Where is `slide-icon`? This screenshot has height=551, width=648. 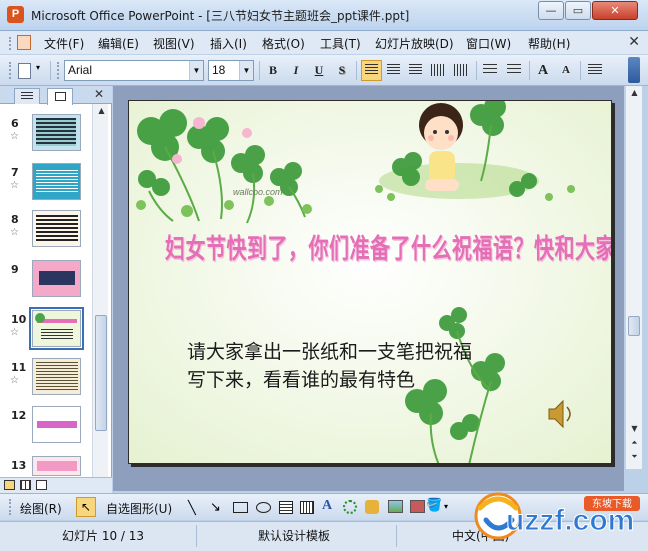
slide-icon is located at coordinates (60, 96).